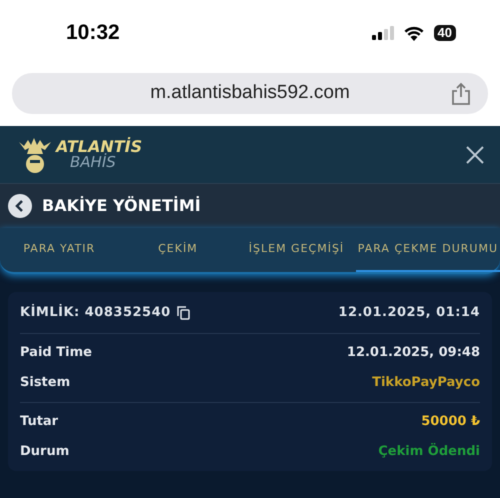 This screenshot has width=500, height=498. Describe the element at coordinates (426, 383) in the screenshot. I see `row-value: TikkoPayPayco` at that location.